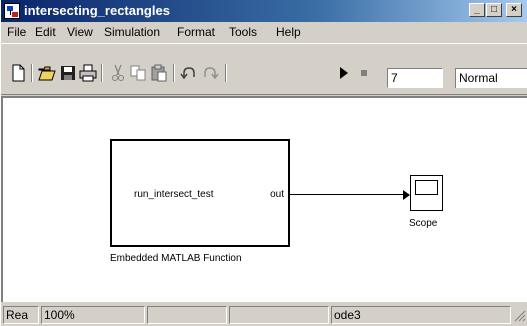 The height and width of the screenshot is (326, 527). What do you see at coordinates (189, 73) in the screenshot?
I see `undo-icon` at bounding box center [189, 73].